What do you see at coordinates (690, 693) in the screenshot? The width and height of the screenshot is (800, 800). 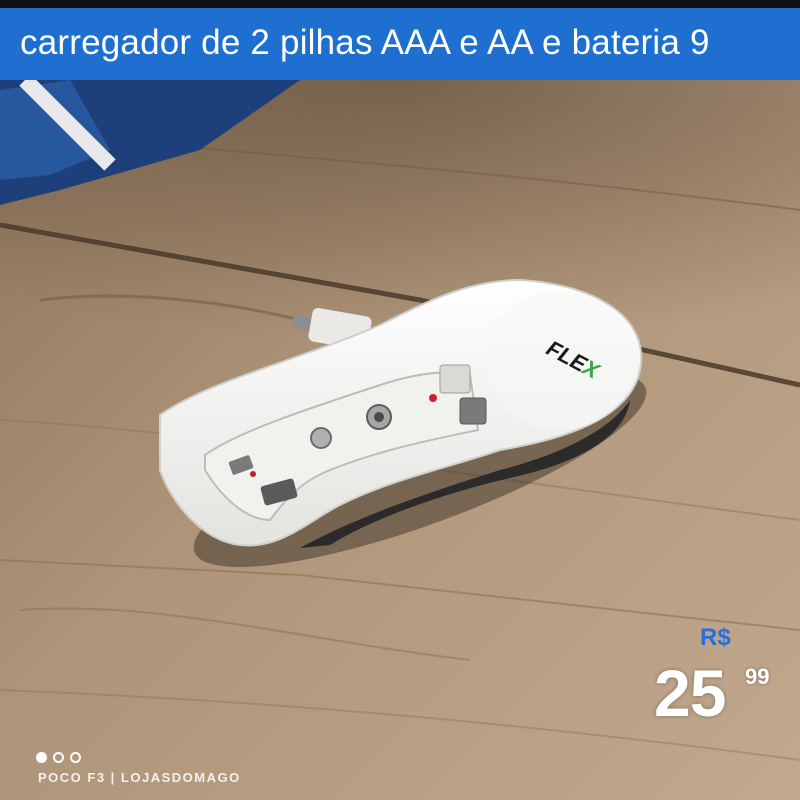 I see `price-integer: 25` at bounding box center [690, 693].